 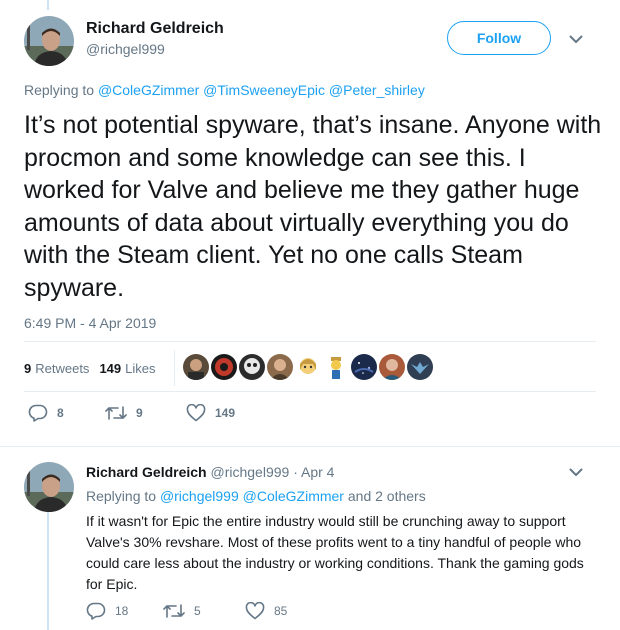 I want to click on reply-author-avatar, so click(x=49, y=487).